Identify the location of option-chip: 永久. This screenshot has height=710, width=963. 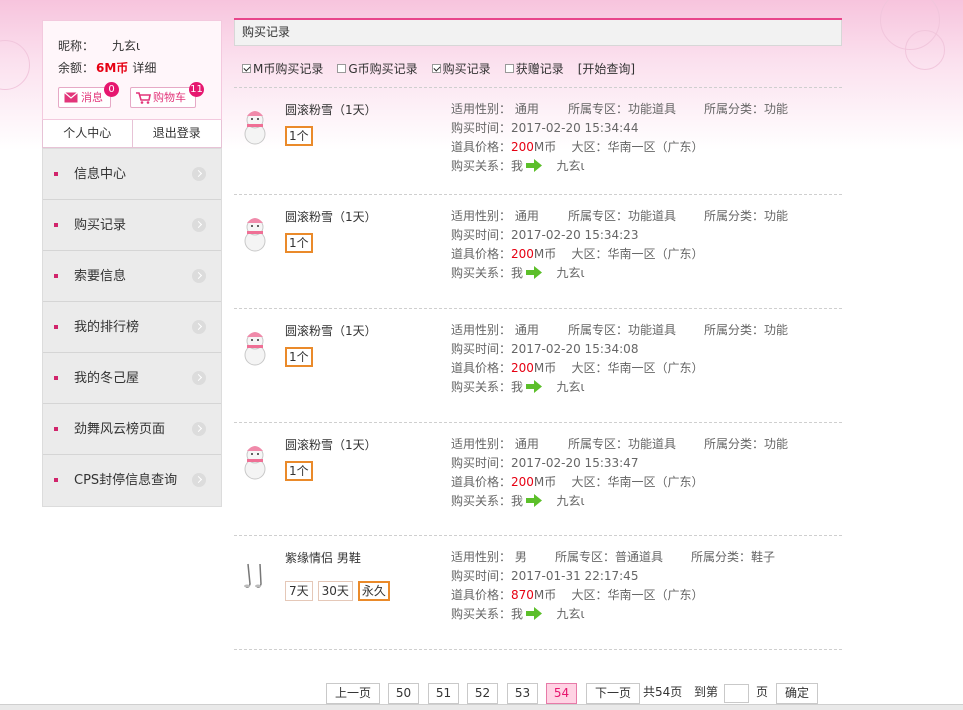
(373, 591).